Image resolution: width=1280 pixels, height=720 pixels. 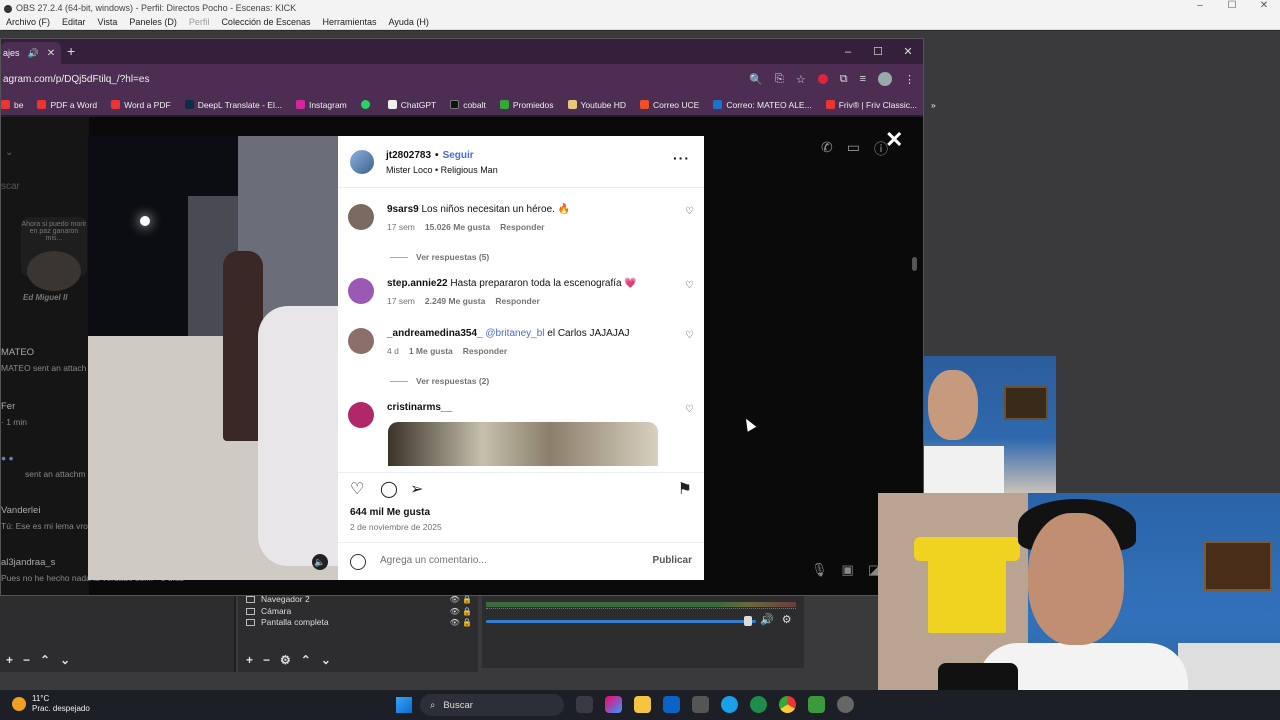 I want to click on volume-slider-knob, so click(x=748, y=621).